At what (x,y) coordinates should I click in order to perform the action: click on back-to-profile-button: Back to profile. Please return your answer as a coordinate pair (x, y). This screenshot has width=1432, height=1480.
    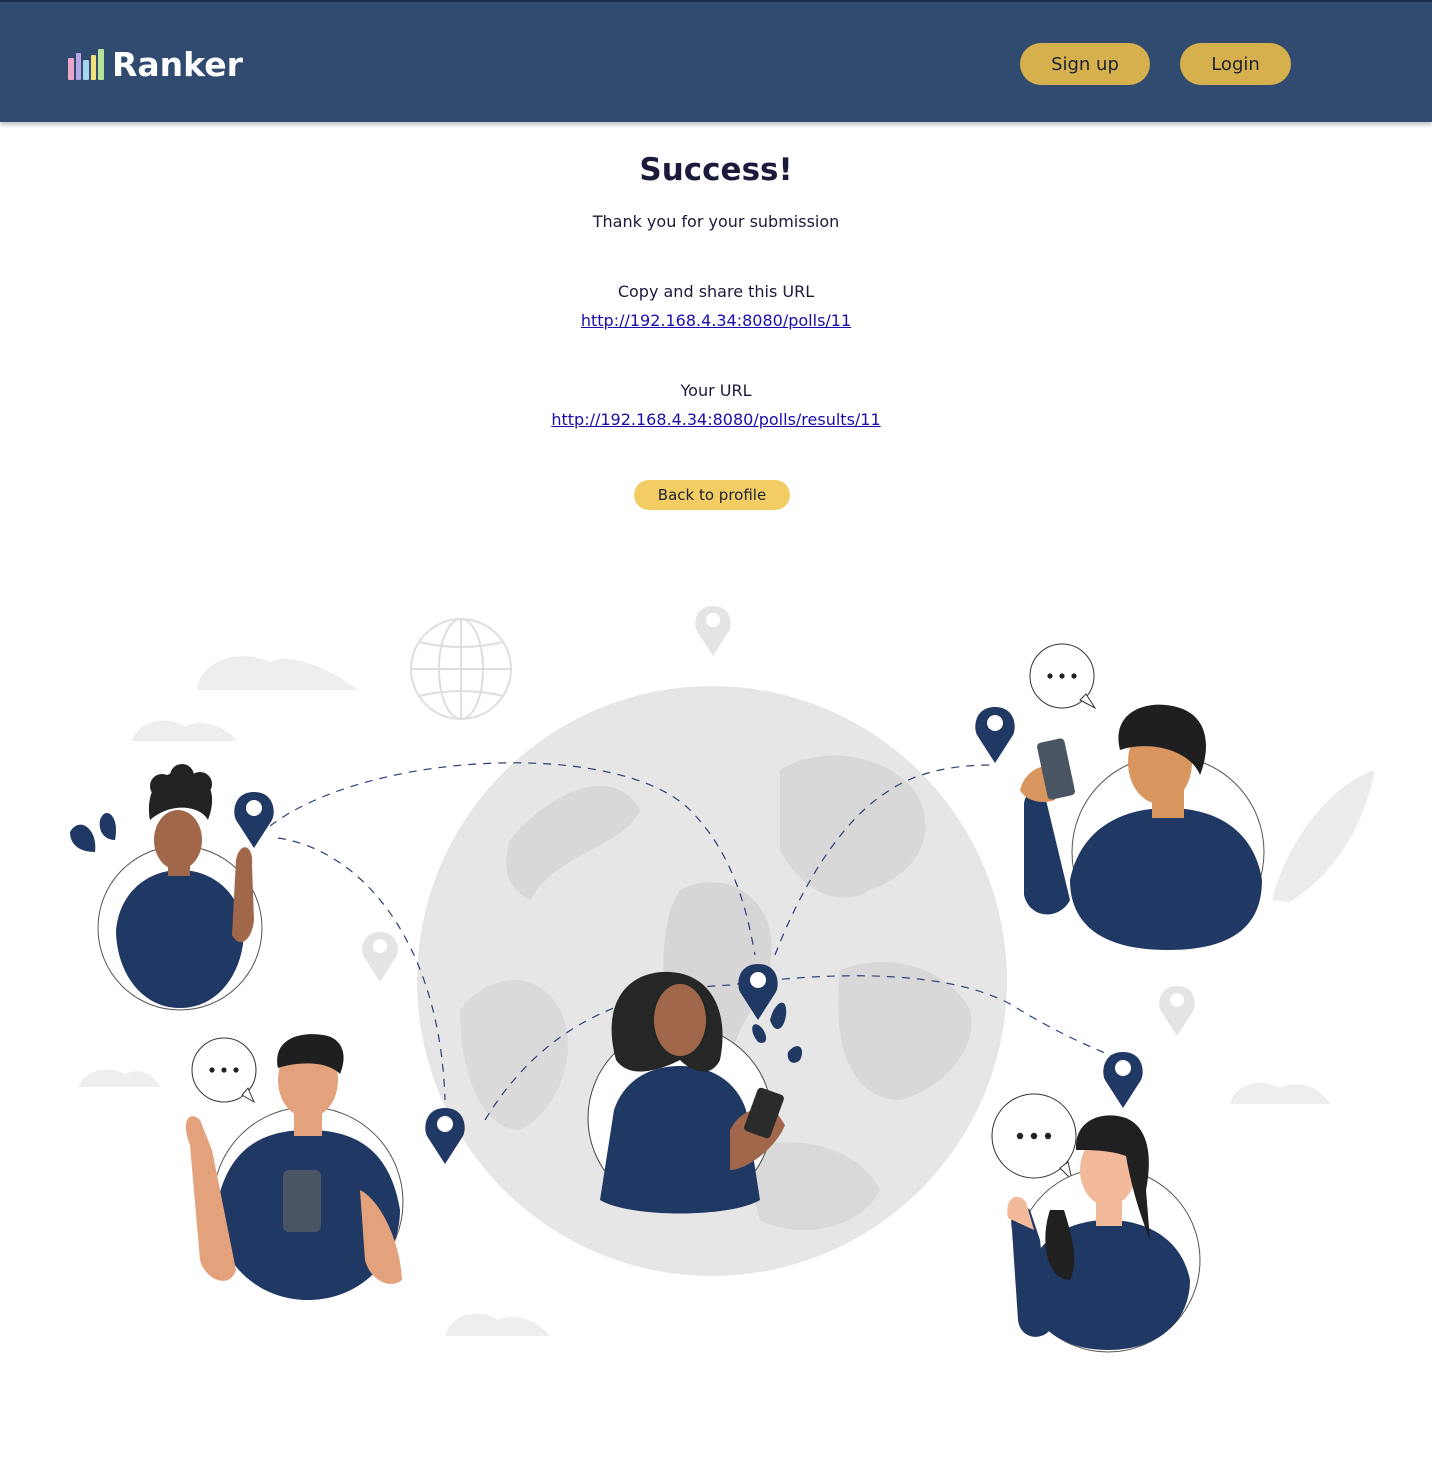
    Looking at the image, I should click on (712, 495).